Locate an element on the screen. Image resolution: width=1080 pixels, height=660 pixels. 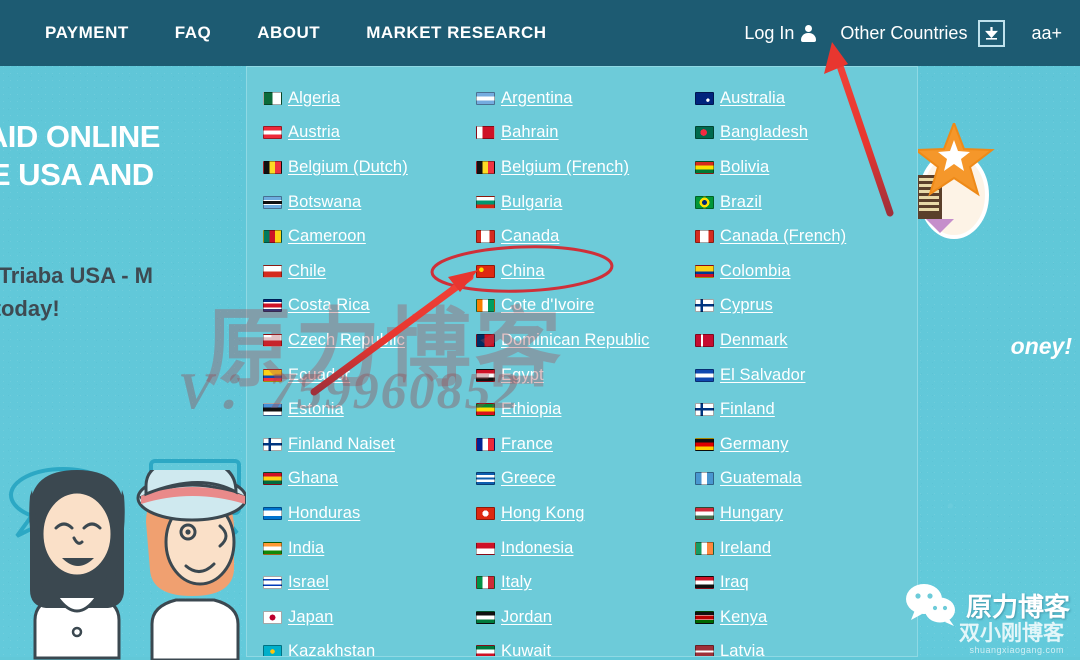
country-list-item: Argentina is located at coordinates (579, 98).